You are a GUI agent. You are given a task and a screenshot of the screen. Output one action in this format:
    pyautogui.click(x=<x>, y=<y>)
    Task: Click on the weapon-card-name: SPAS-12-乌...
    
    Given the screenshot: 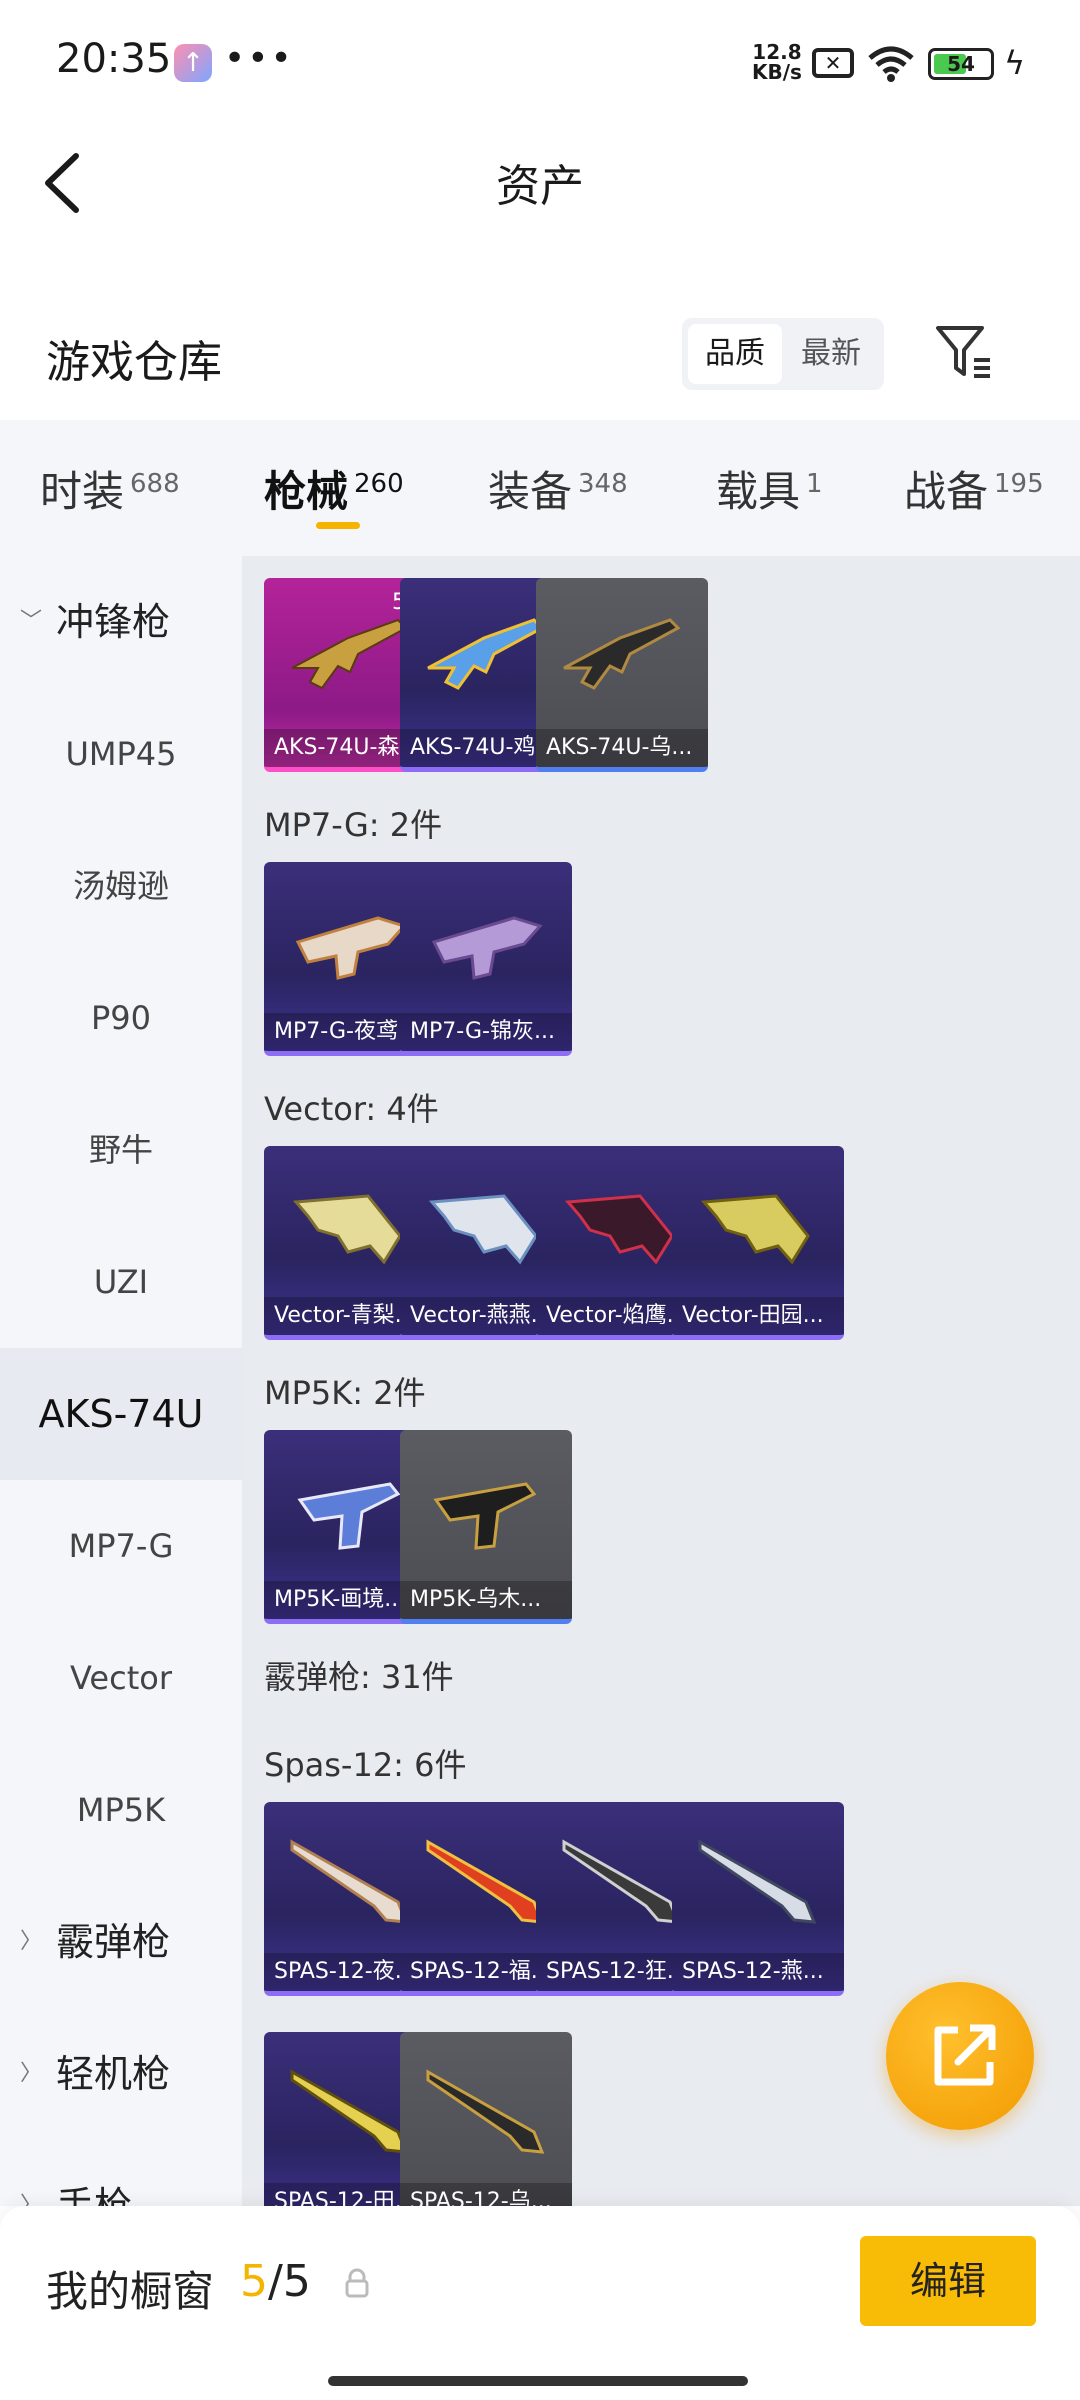 What is the action you would take?
    pyautogui.click(x=486, y=2194)
    